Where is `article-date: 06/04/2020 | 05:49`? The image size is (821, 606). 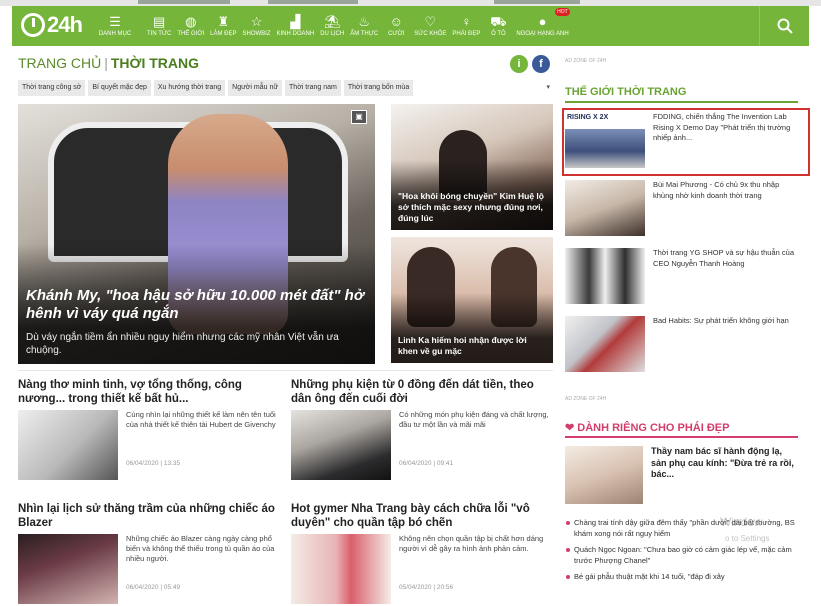
article-date: 06/04/2020 | 05:49 is located at coordinates (153, 587).